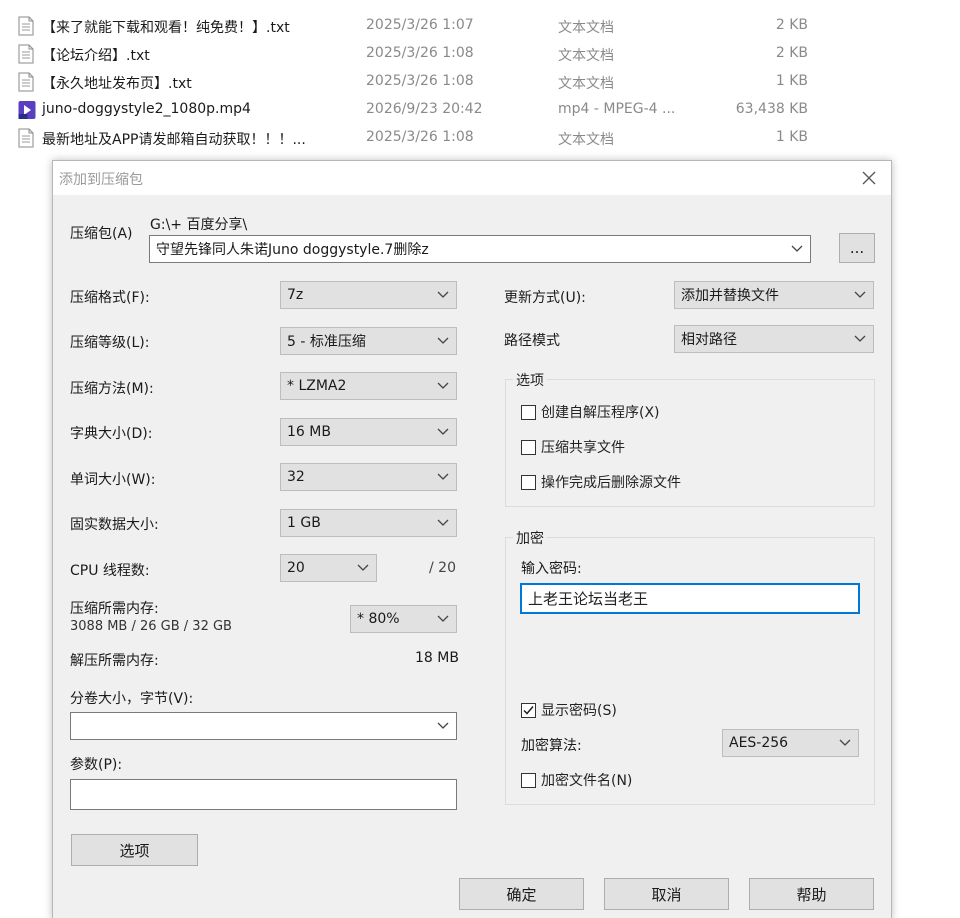  I want to click on update-value: 添加并替换文件, so click(730, 296).